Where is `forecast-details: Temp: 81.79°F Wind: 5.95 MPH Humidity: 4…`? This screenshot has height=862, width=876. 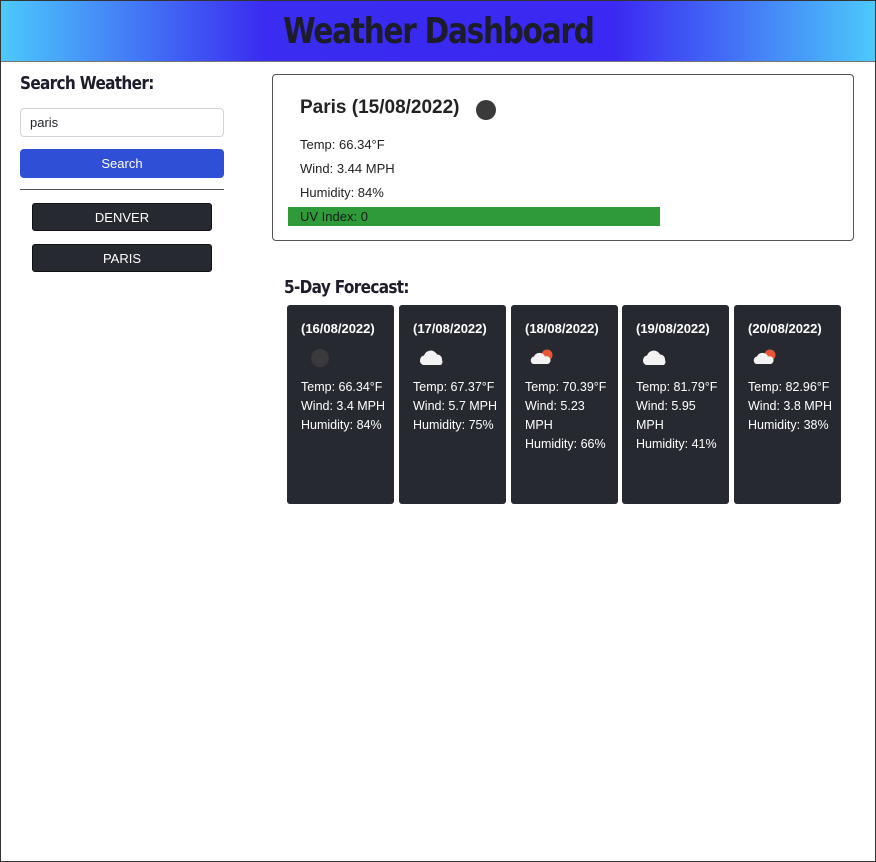
forecast-details: Temp: 81.79°F Wind: 5.95 MPH Humidity: 4… is located at coordinates (680, 416).